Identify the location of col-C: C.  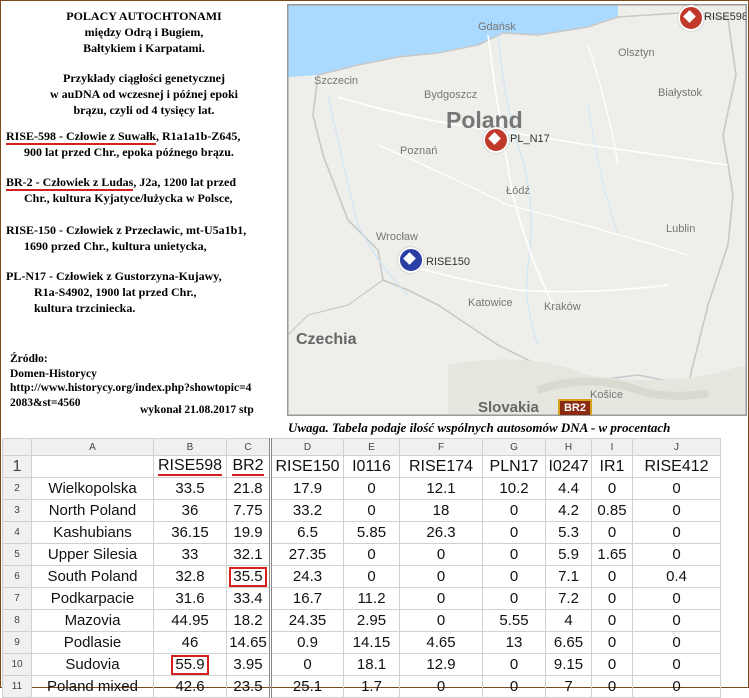
(248, 447).